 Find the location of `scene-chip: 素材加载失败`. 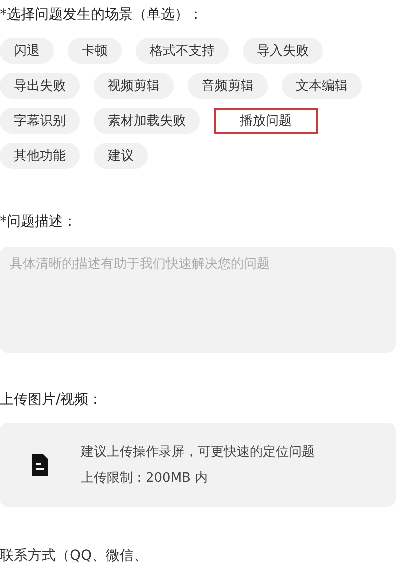

scene-chip: 素材加载失败 is located at coordinates (147, 121).